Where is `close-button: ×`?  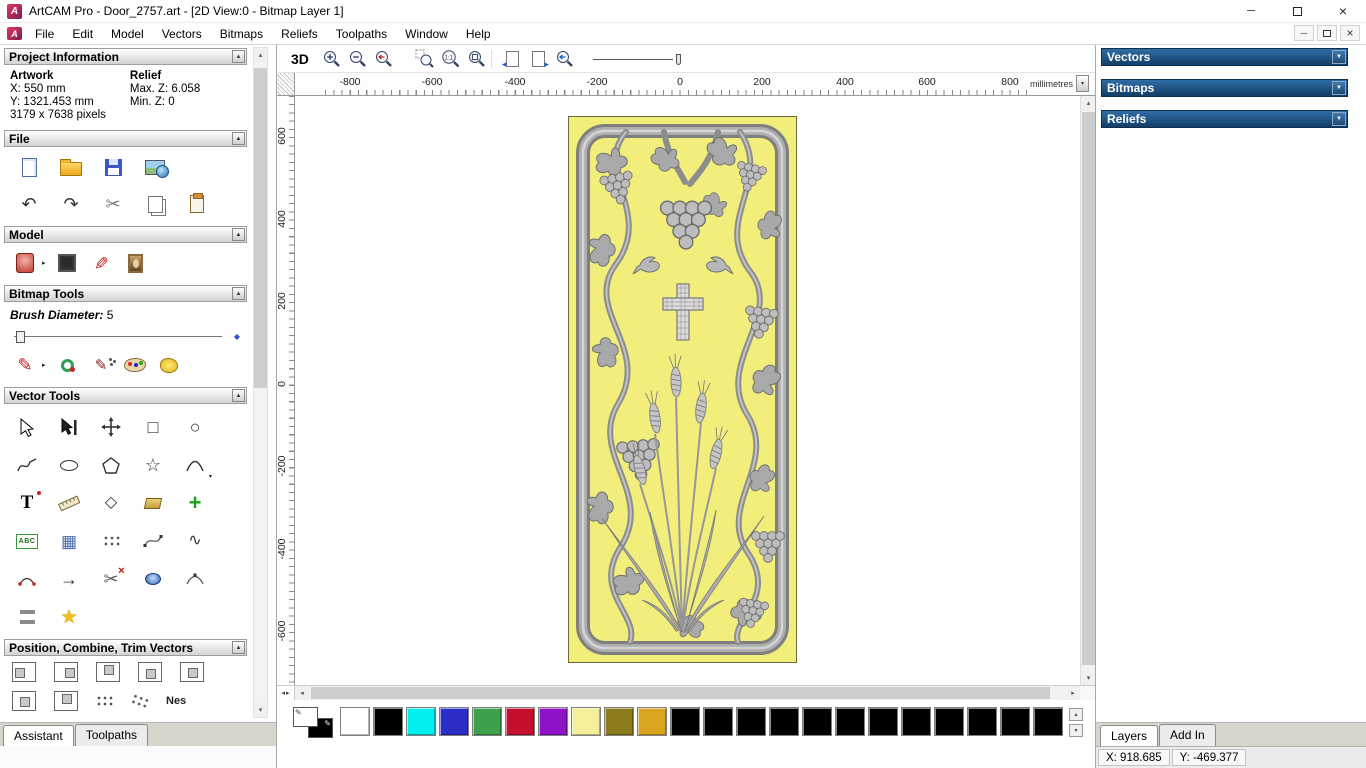
close-button: × is located at coordinates (1343, 11).